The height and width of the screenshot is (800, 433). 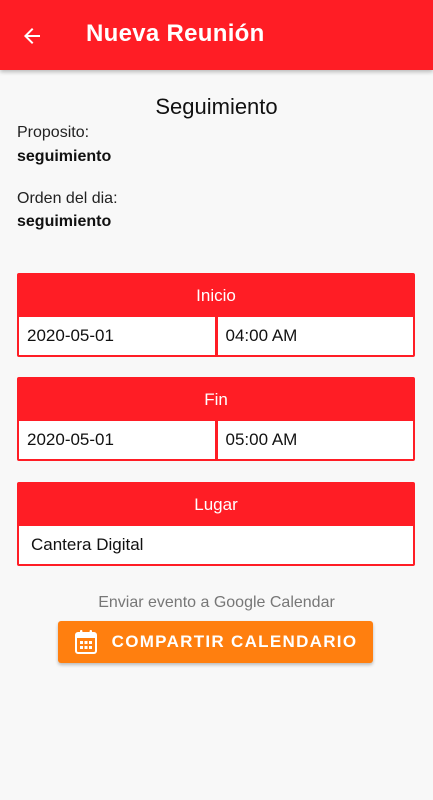 I want to click on start-time-field: 04:00 AM, so click(x=315, y=336).